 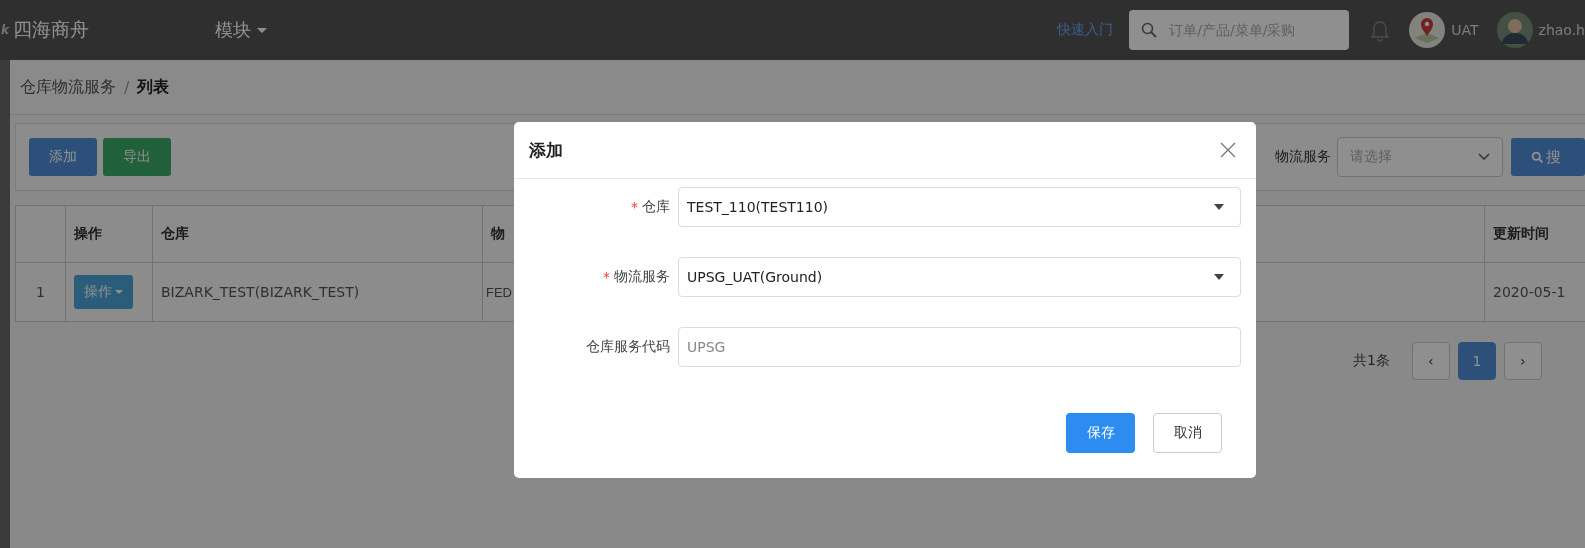 I want to click on dialog-title: 添加, so click(x=546, y=150).